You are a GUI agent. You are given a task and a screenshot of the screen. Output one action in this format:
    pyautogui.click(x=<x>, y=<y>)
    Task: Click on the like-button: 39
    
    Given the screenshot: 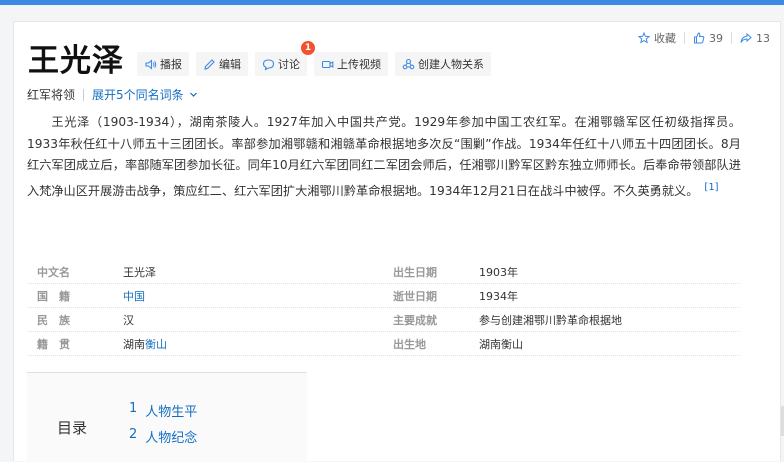 What is the action you would take?
    pyautogui.click(x=708, y=38)
    